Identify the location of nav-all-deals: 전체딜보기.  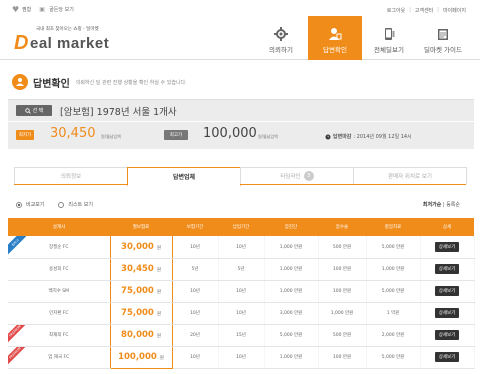
(389, 38).